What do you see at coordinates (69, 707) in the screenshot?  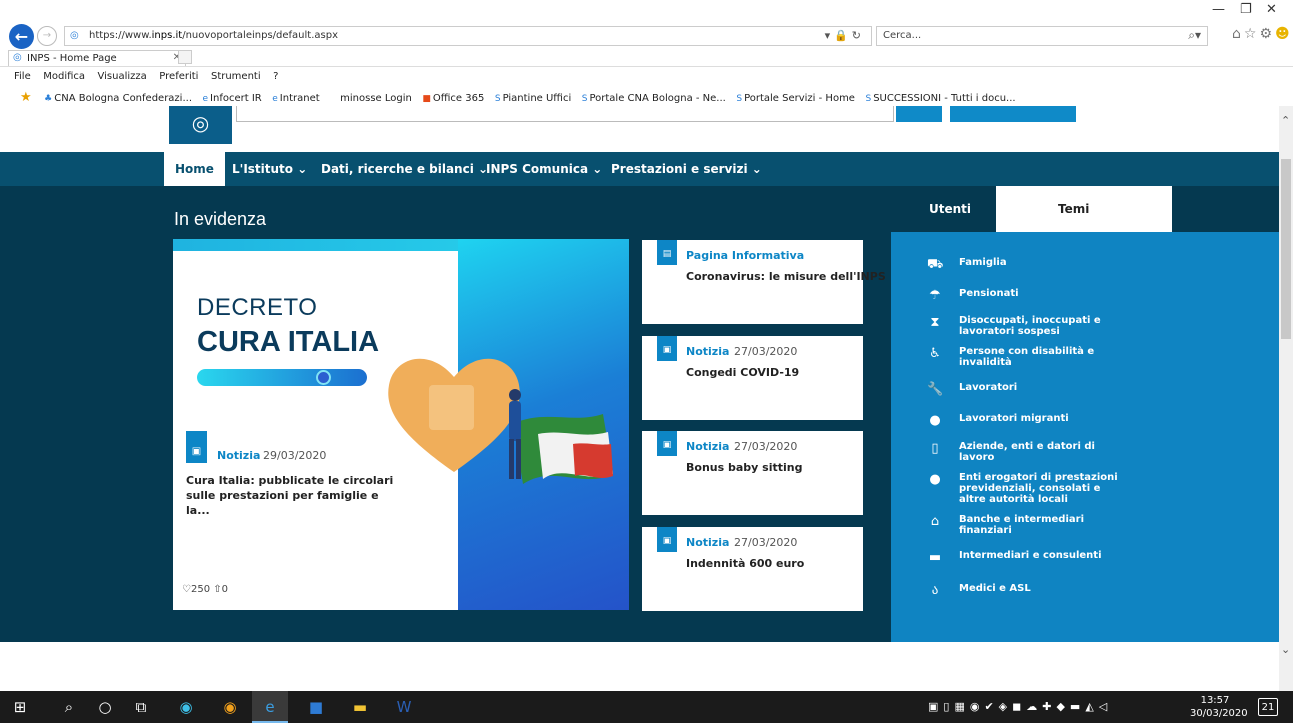 I see `taskbar-search-icon: ⌕` at bounding box center [69, 707].